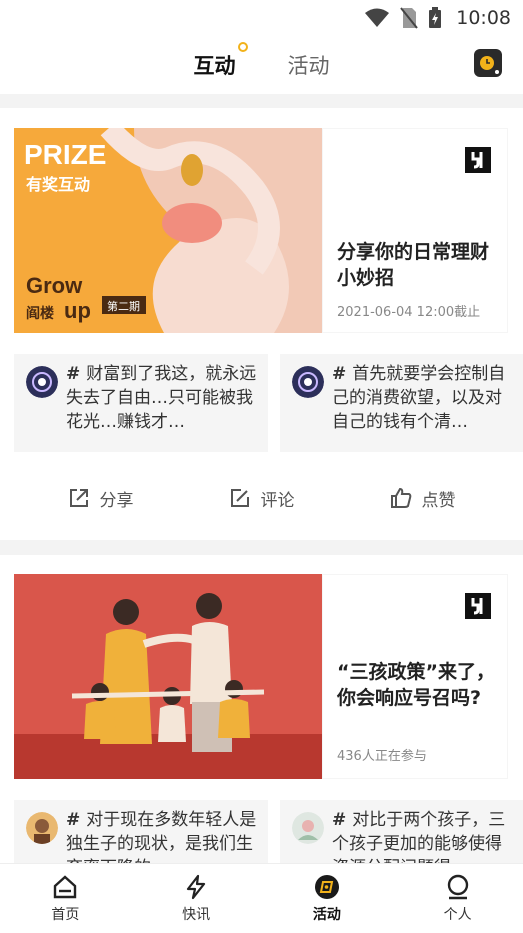  What do you see at coordinates (326, 887) in the screenshot?
I see `activity-icon` at bounding box center [326, 887].